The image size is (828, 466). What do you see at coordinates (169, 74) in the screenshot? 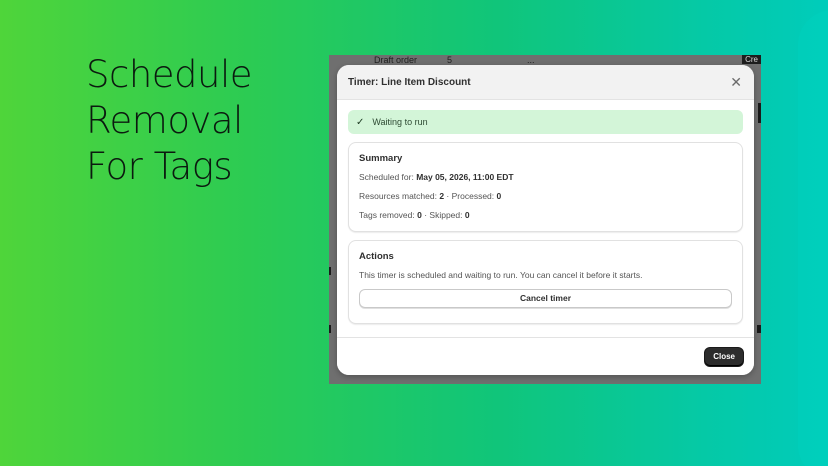
I see `headline-line-1: Schedule` at bounding box center [169, 74].